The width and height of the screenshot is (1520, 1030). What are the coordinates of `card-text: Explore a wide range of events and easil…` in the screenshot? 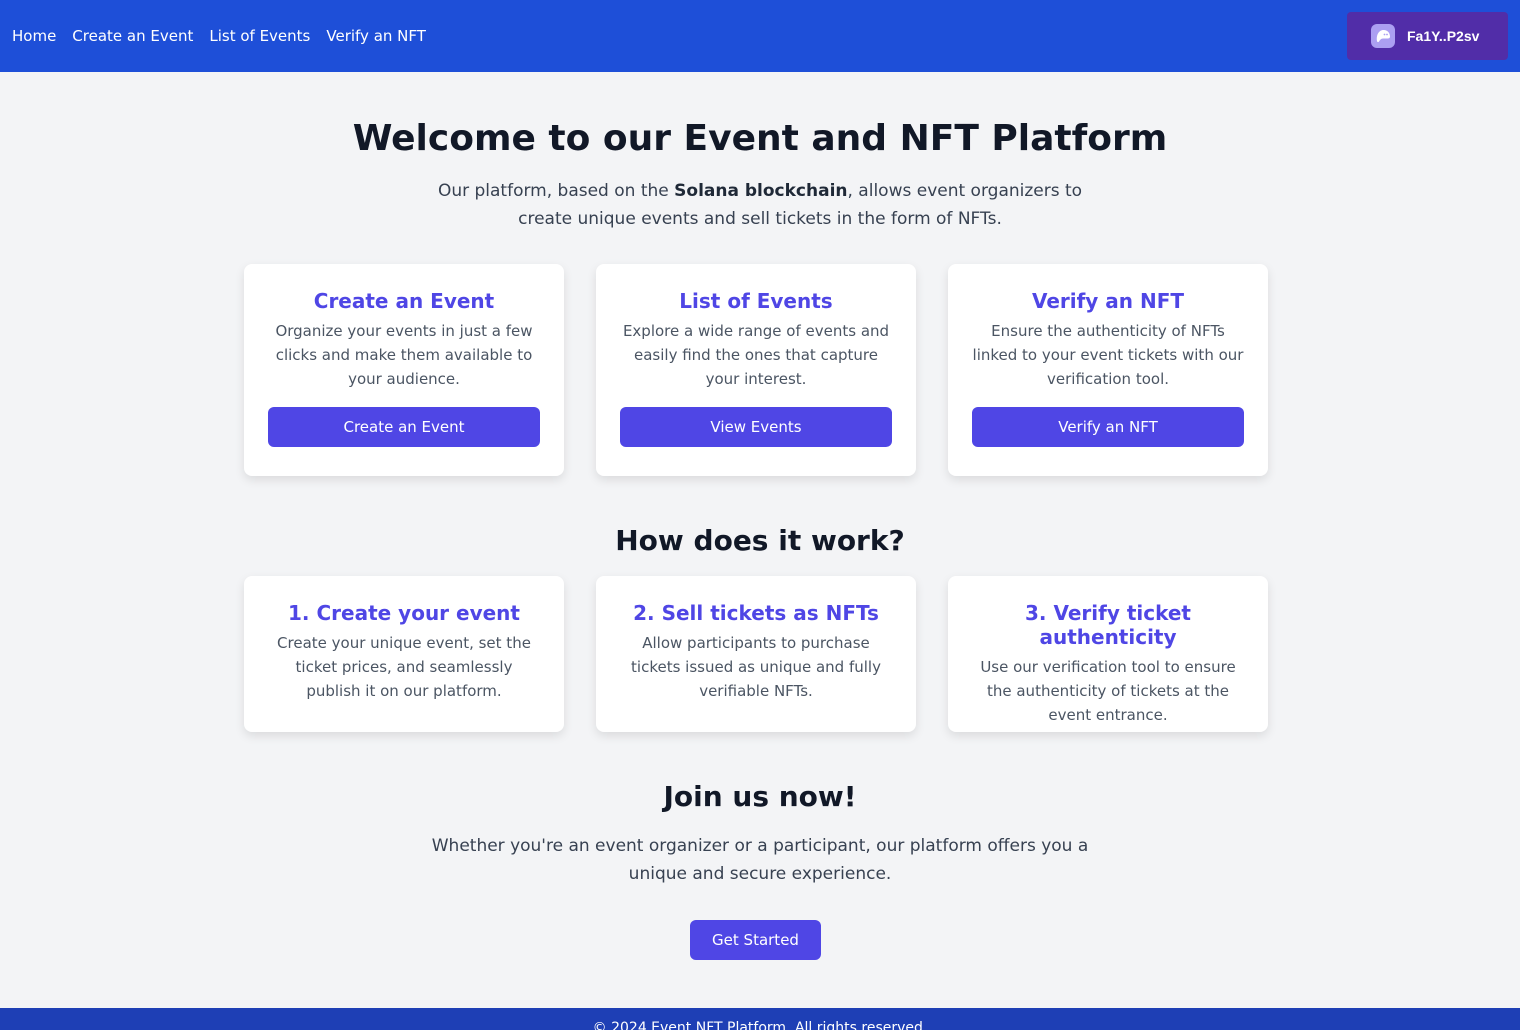 It's located at (756, 355).